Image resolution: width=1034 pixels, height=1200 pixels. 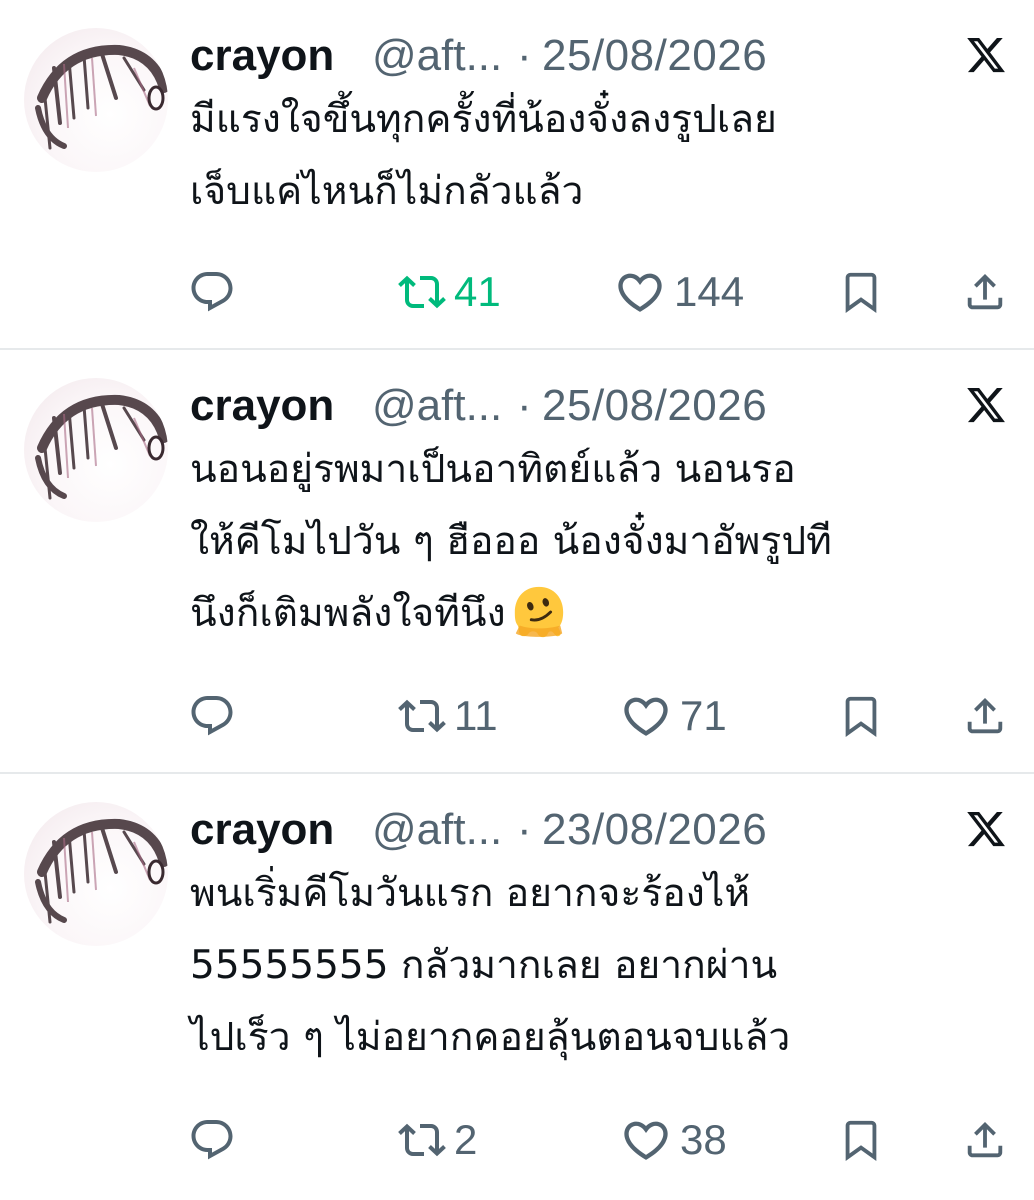 I want to click on tweet-text-line: พนเริ่มคีโมวันแรก อยากจะร้องไห้, so click(x=470, y=893).